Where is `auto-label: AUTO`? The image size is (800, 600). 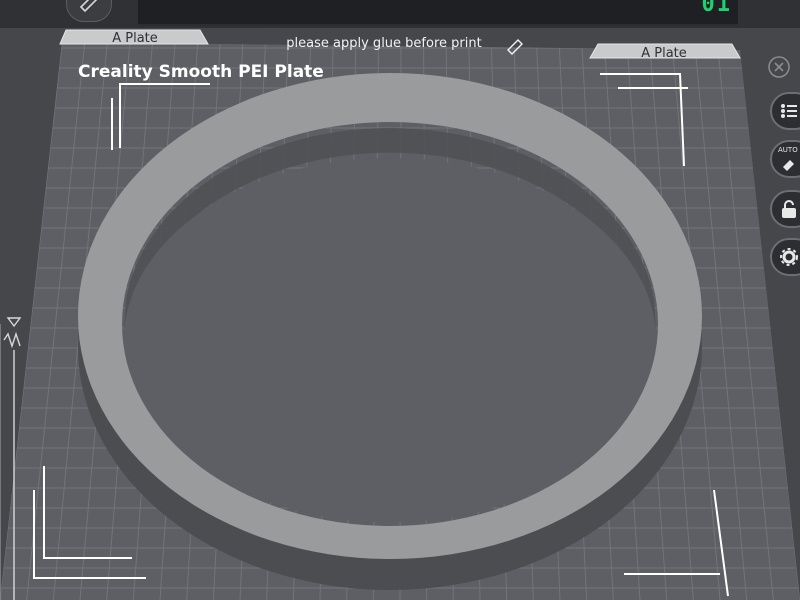
auto-label: AUTO is located at coordinates (788, 150).